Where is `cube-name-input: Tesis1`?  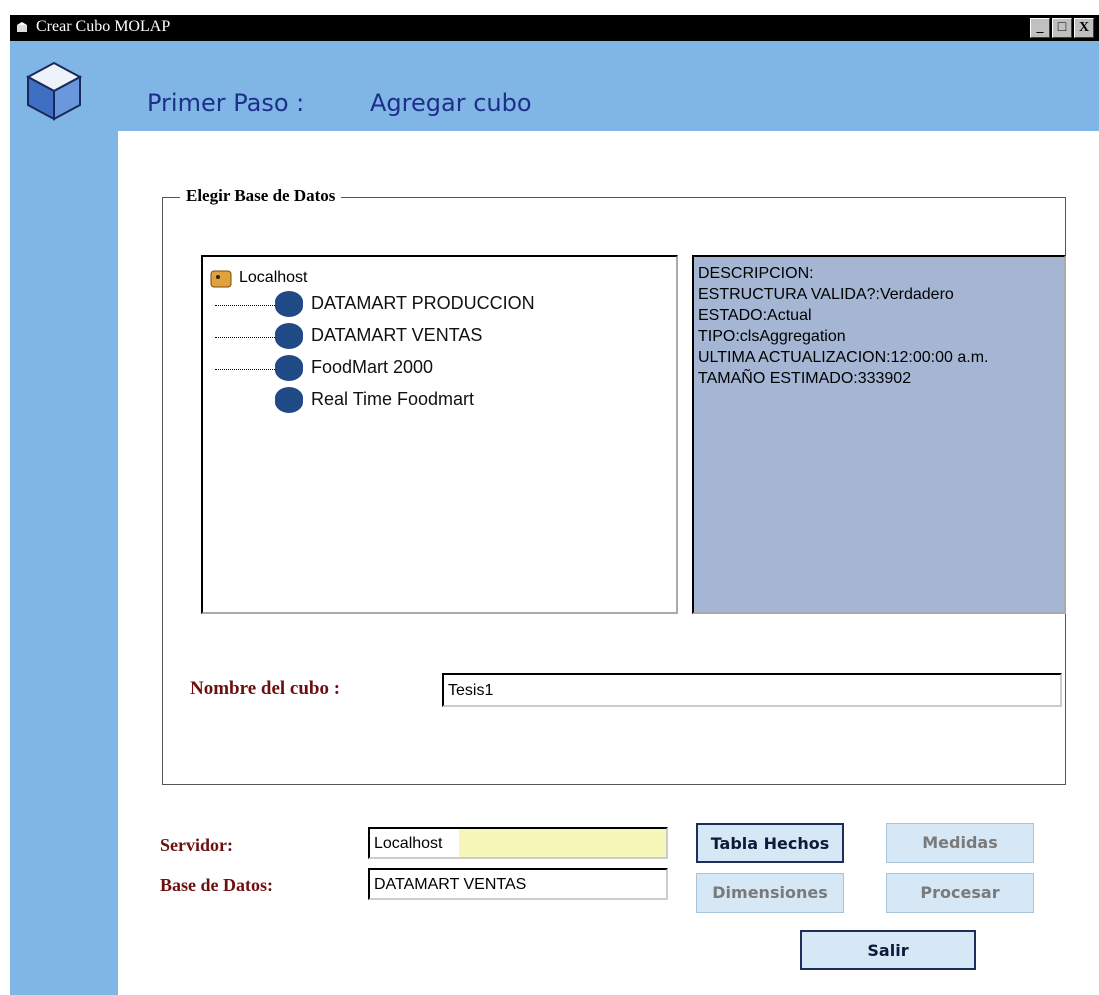 cube-name-input: Tesis1 is located at coordinates (752, 690).